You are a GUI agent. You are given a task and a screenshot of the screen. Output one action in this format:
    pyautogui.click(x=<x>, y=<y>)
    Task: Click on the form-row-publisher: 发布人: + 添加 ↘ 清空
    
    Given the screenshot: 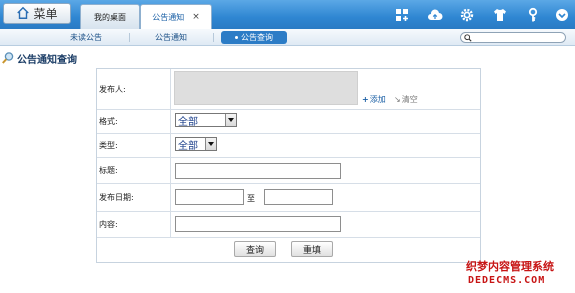 What is the action you would take?
    pyautogui.click(x=288, y=89)
    